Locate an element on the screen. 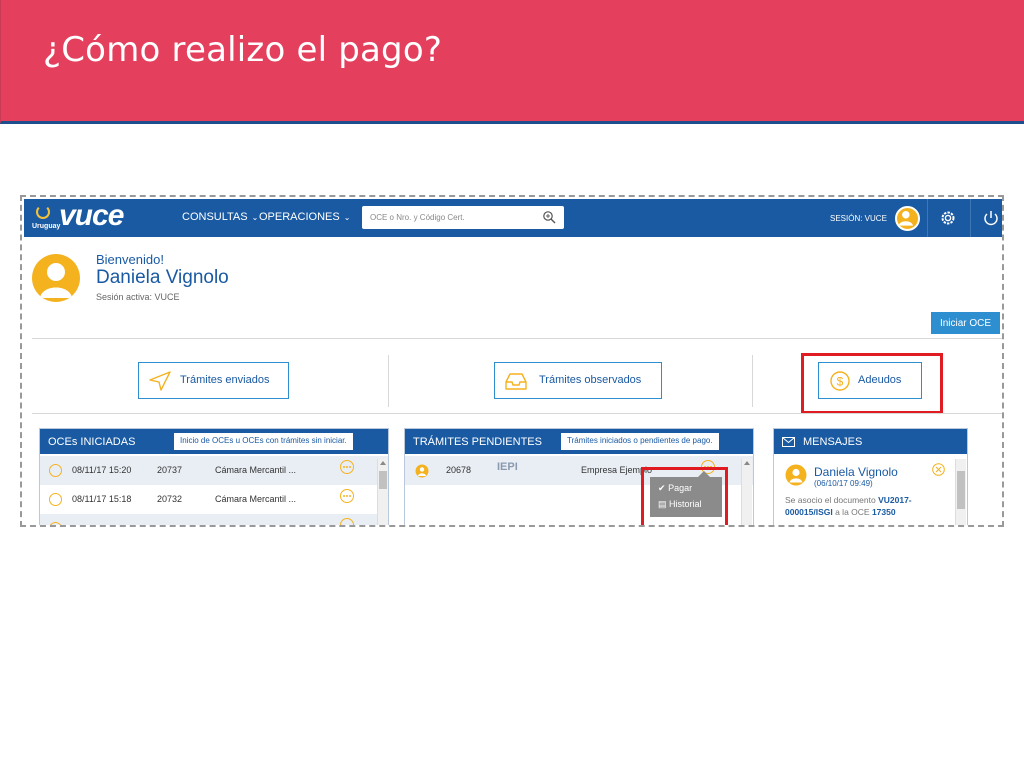 The width and height of the screenshot is (1024, 768). user-avatar is located at coordinates (907, 218).